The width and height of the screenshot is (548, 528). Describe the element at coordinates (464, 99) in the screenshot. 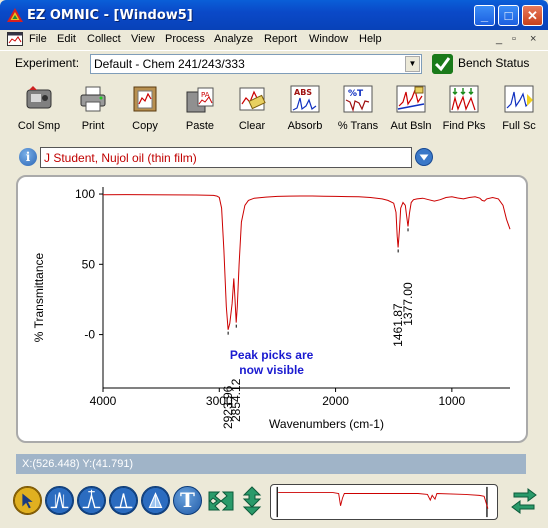

I see `find-peaks-icon` at that location.